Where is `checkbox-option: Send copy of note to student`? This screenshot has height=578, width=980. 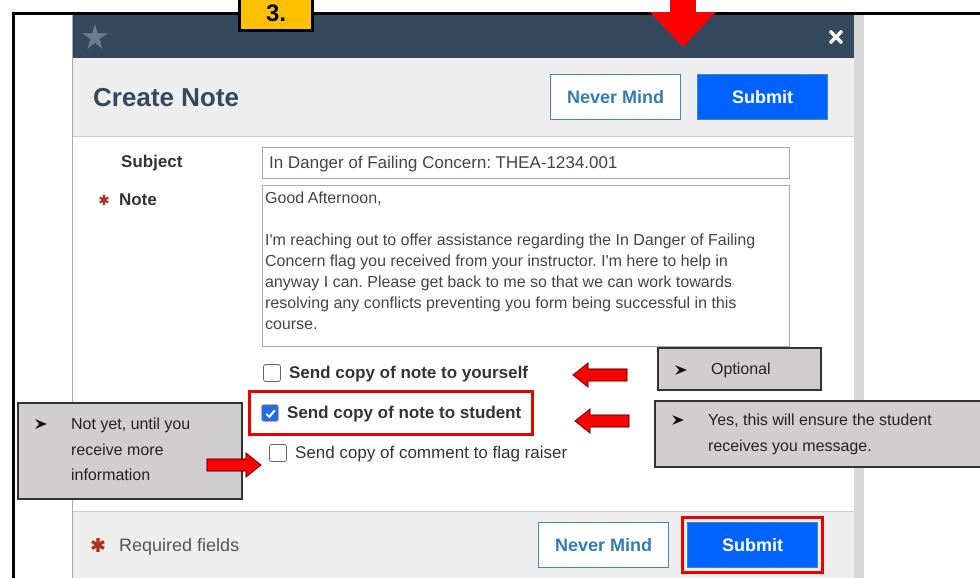 checkbox-option: Send copy of note to student is located at coordinates (391, 413).